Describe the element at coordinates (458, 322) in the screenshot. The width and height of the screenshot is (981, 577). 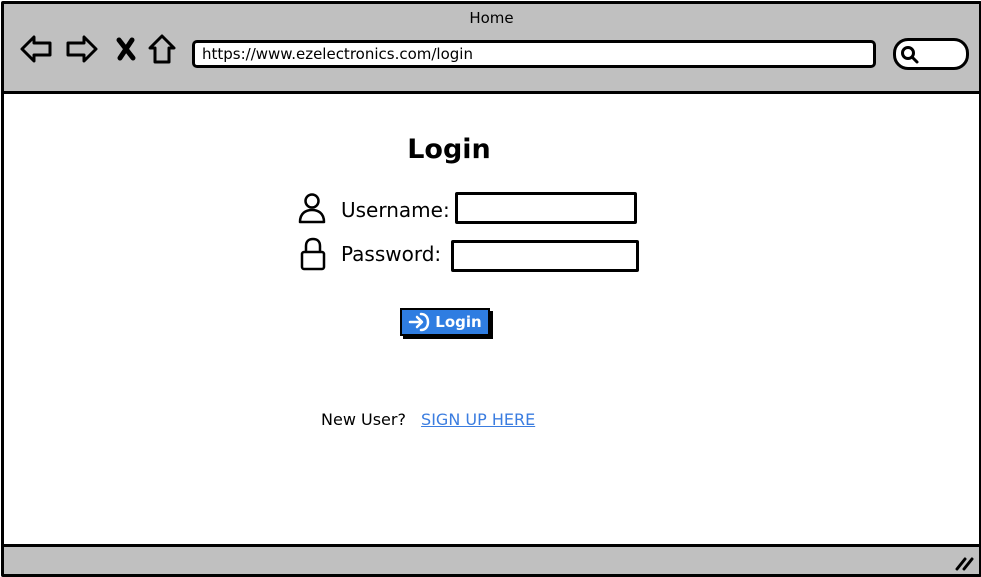
I see `login-button-label: Login` at that location.